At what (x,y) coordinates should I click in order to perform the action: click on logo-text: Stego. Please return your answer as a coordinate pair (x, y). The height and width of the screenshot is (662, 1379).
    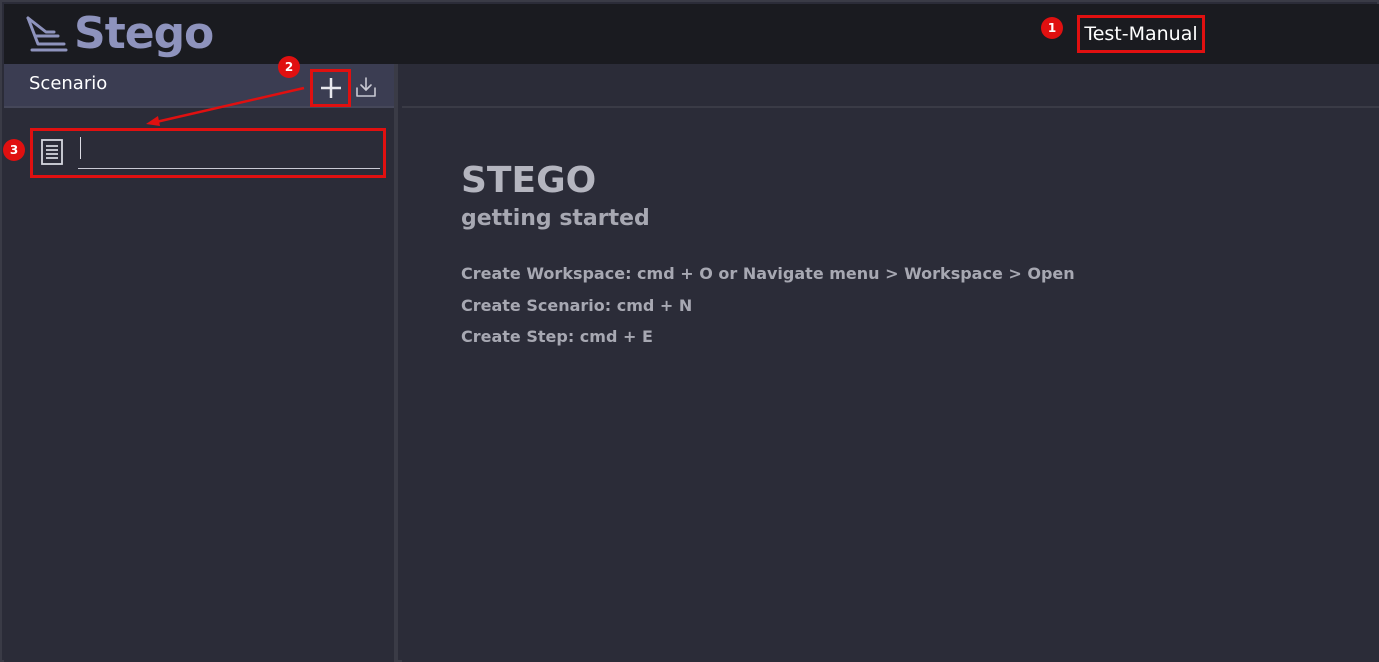
    Looking at the image, I should click on (144, 33).